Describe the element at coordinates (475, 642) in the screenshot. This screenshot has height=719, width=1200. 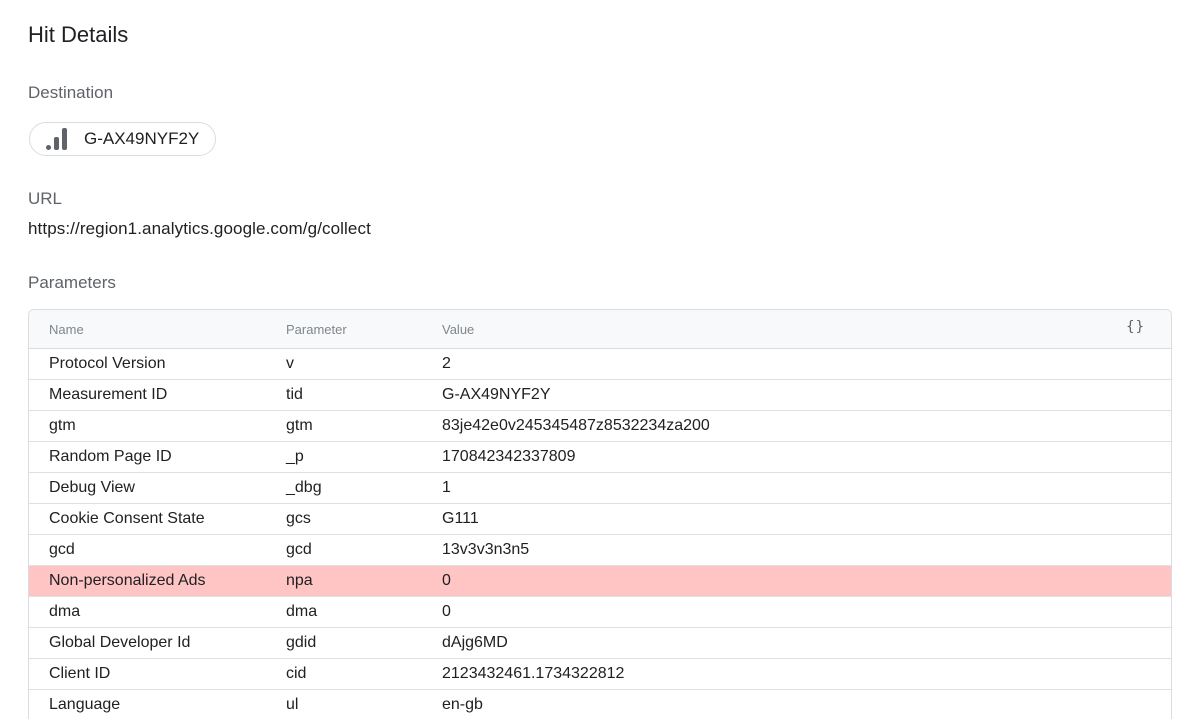
I see `cell-value: dAjg6MD` at that location.